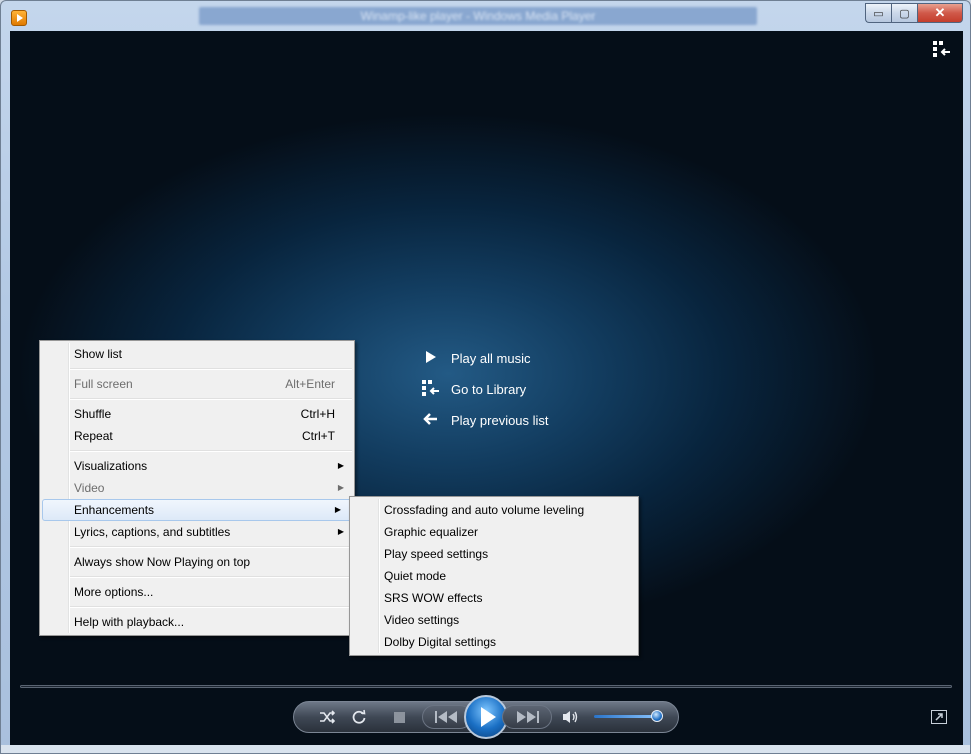 The image size is (971, 754). What do you see at coordinates (19, 18) in the screenshot?
I see `media-player-app-icon` at bounding box center [19, 18].